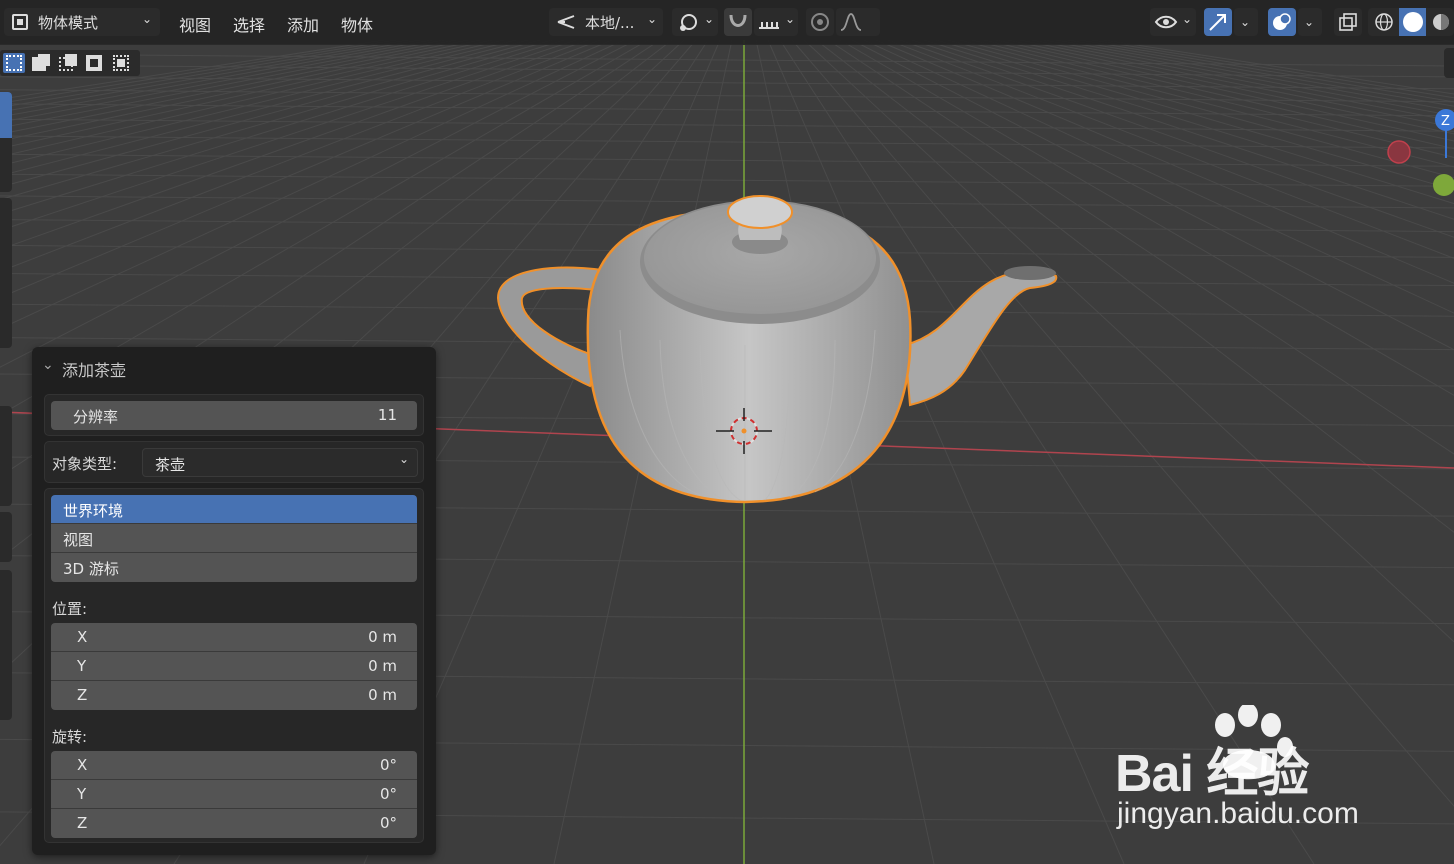  I want to click on proportional-editing-toggle, so click(820, 22).